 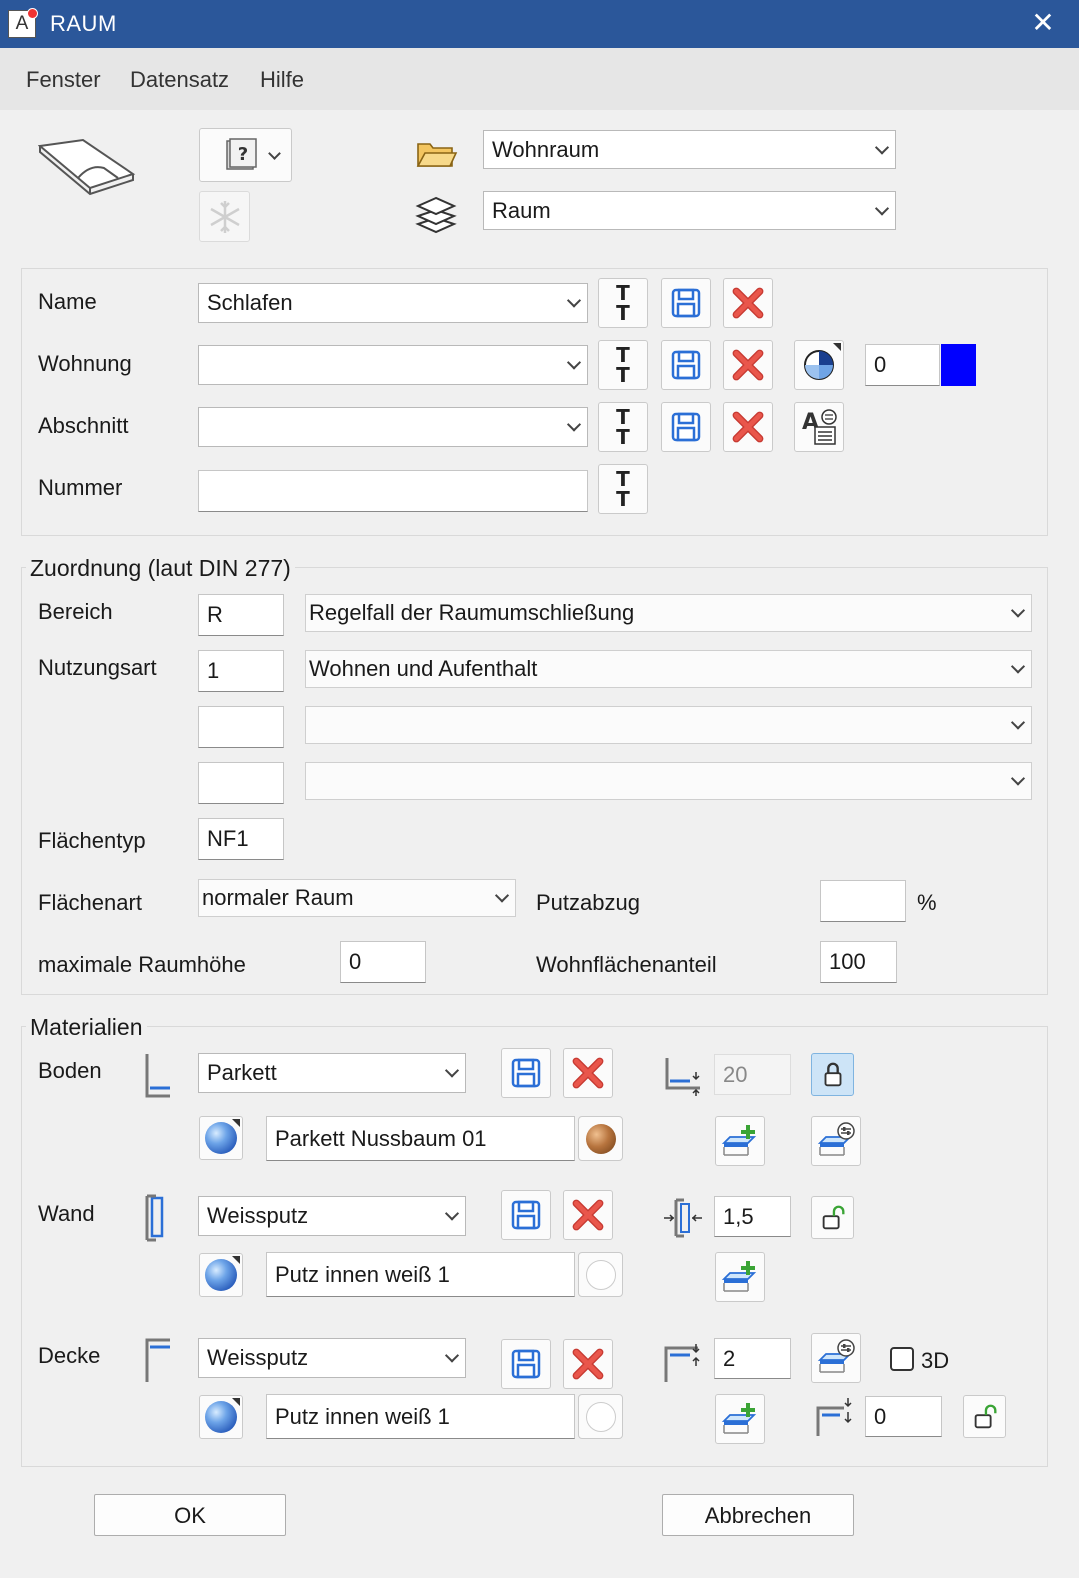 What do you see at coordinates (526, 1215) in the screenshot?
I see `wand-save-button` at bounding box center [526, 1215].